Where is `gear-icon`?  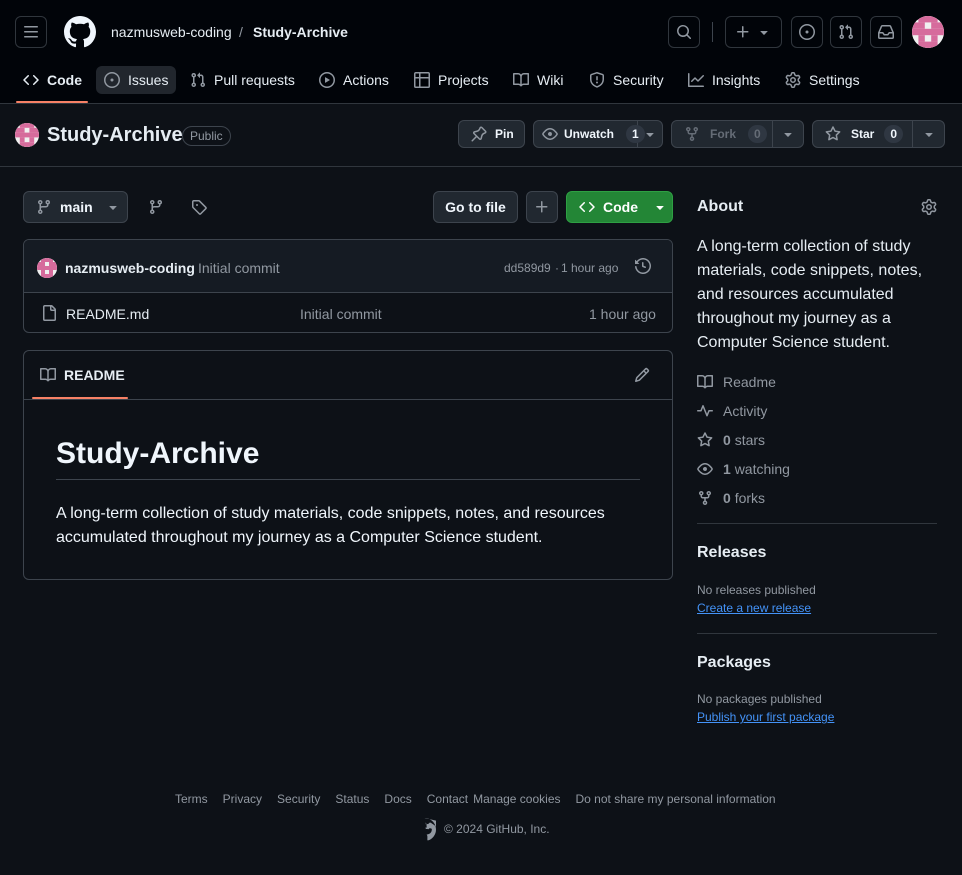 gear-icon is located at coordinates (929, 207).